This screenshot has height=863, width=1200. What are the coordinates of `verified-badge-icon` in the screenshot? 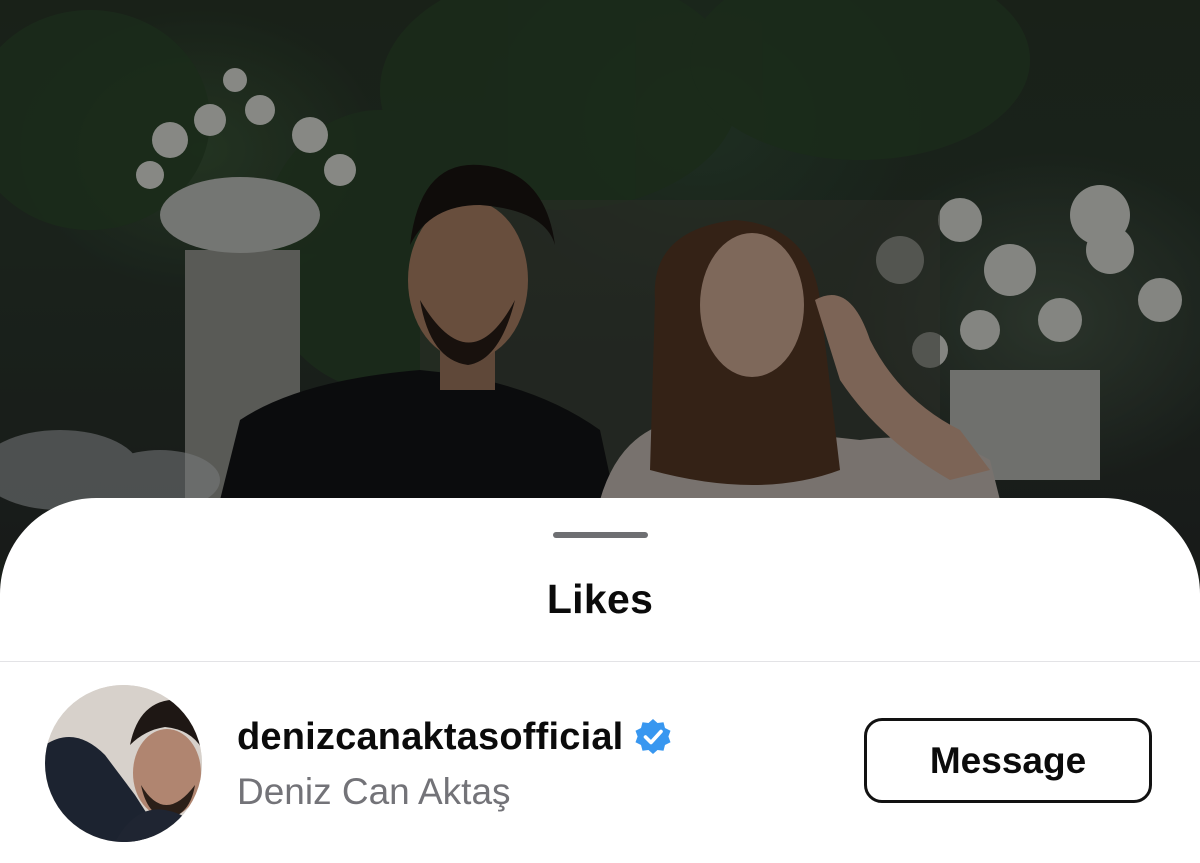 It's located at (653, 737).